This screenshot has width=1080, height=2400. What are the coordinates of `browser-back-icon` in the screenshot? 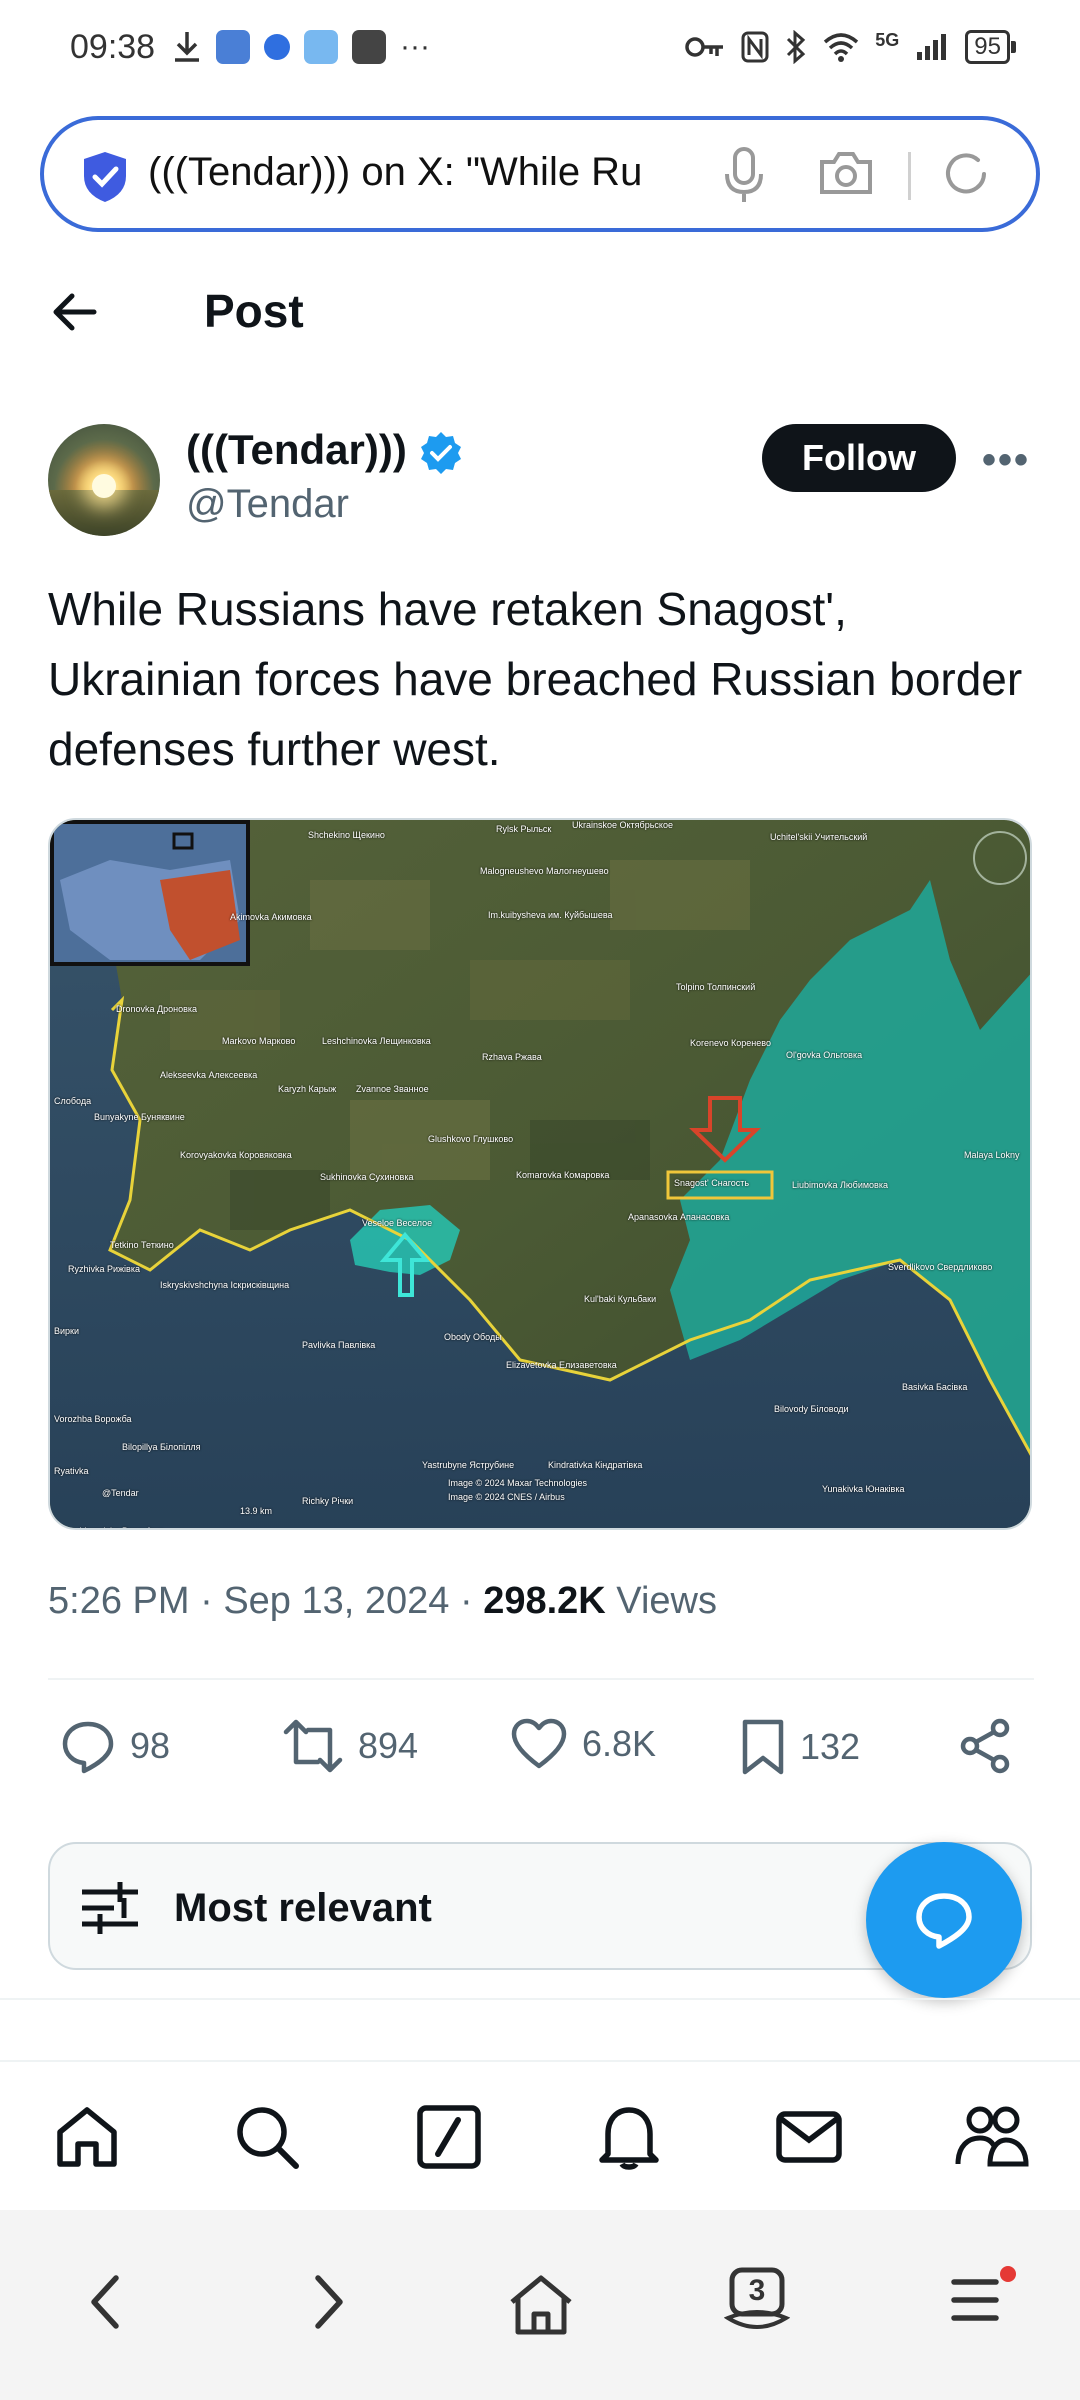 It's located at (106, 2302).